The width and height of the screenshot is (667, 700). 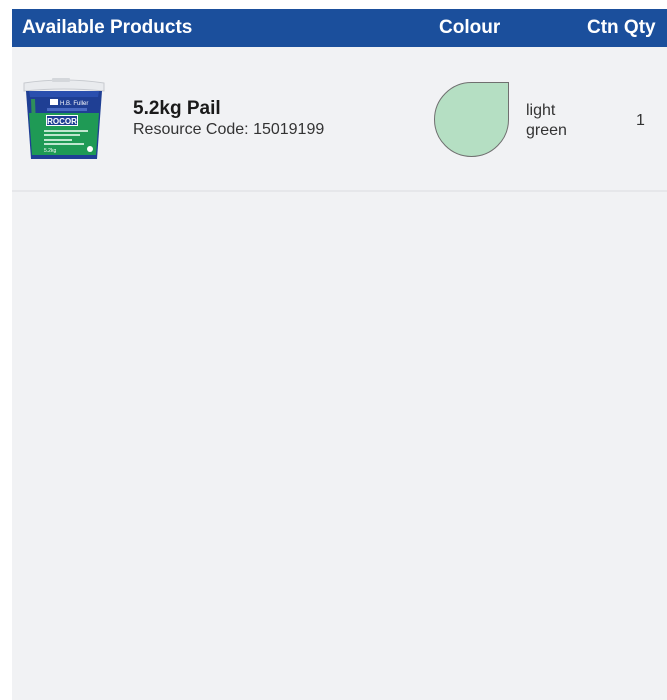 I want to click on carton-quantity: 1, so click(x=640, y=120).